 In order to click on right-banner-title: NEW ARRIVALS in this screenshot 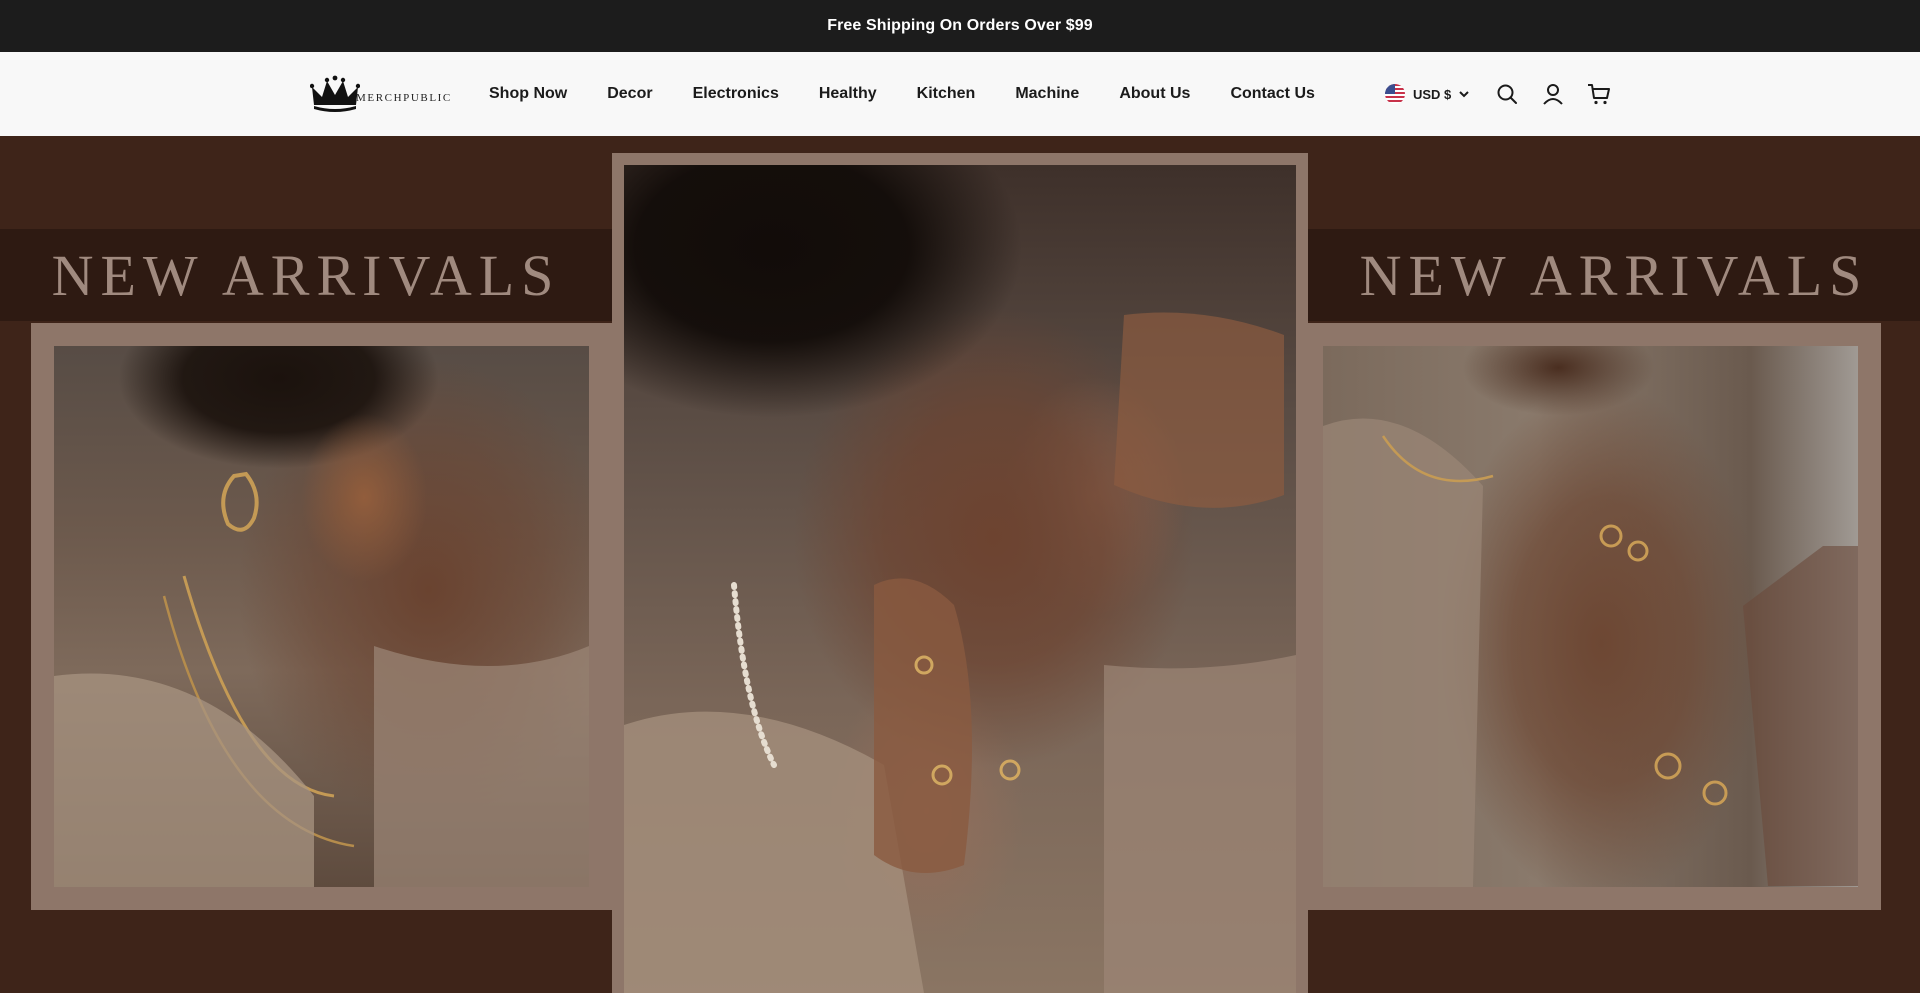, I will do `click(1614, 275)`.